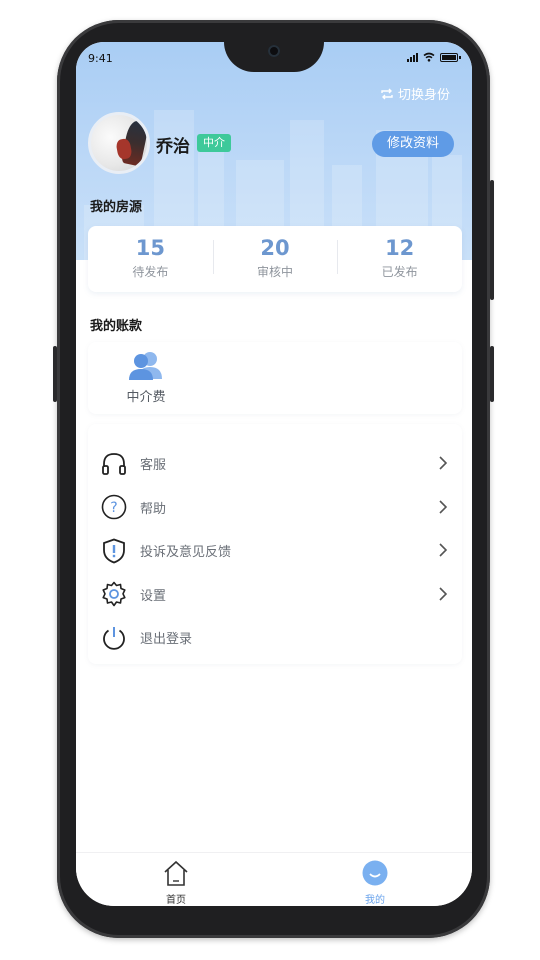  Describe the element at coordinates (116, 326) in the screenshot. I see `section-title-account: 我的账款` at that location.